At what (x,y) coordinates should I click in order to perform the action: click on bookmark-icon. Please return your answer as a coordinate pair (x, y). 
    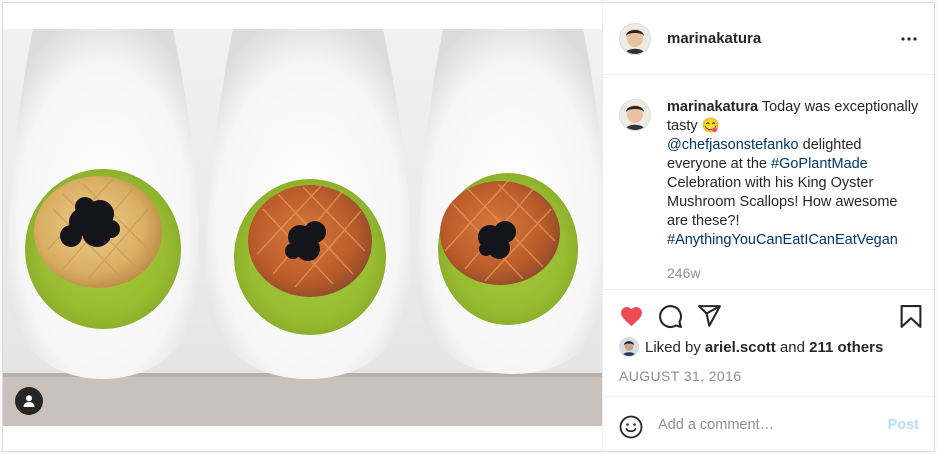
    Looking at the image, I should click on (911, 316).